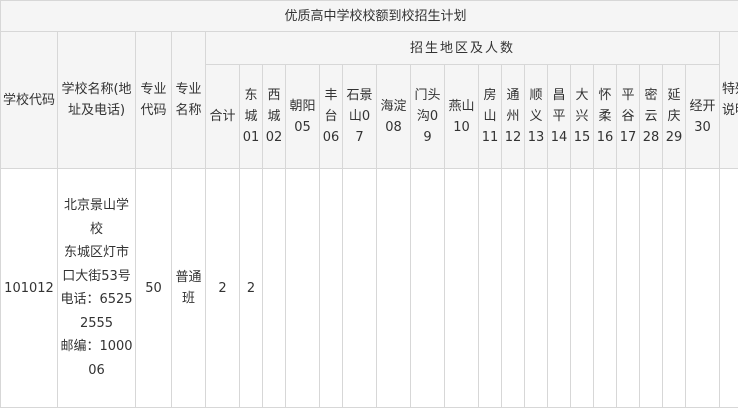 This screenshot has width=738, height=408. Describe the element at coordinates (223, 117) in the screenshot. I see `header-total: 合计` at that location.